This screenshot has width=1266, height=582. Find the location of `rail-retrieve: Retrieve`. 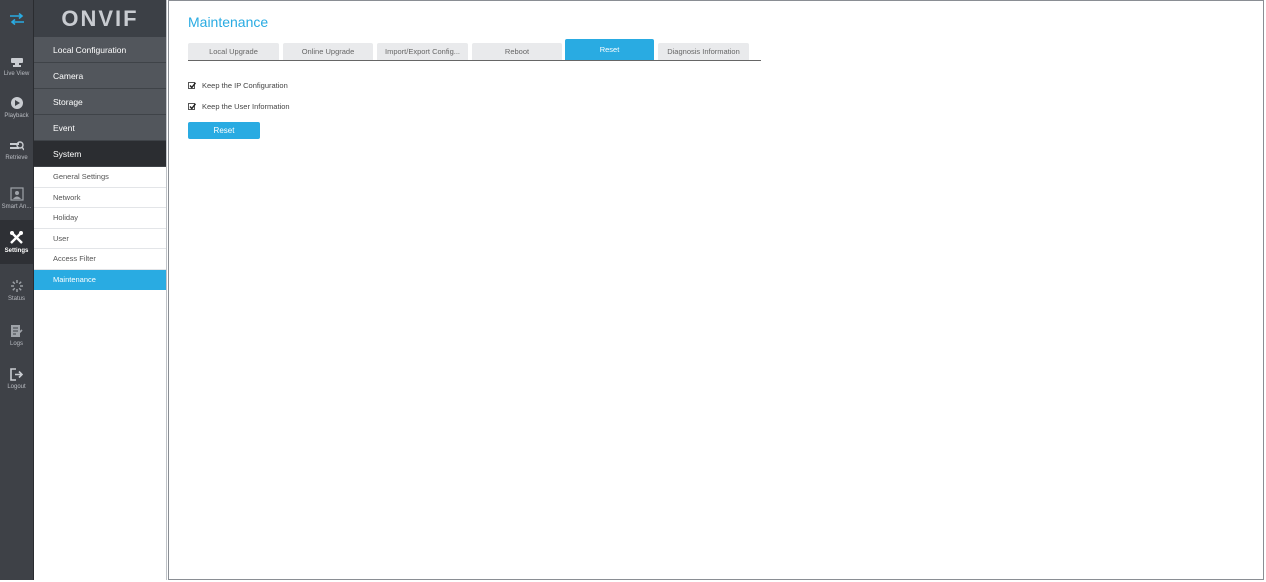

rail-retrieve: Retrieve is located at coordinates (16, 150).